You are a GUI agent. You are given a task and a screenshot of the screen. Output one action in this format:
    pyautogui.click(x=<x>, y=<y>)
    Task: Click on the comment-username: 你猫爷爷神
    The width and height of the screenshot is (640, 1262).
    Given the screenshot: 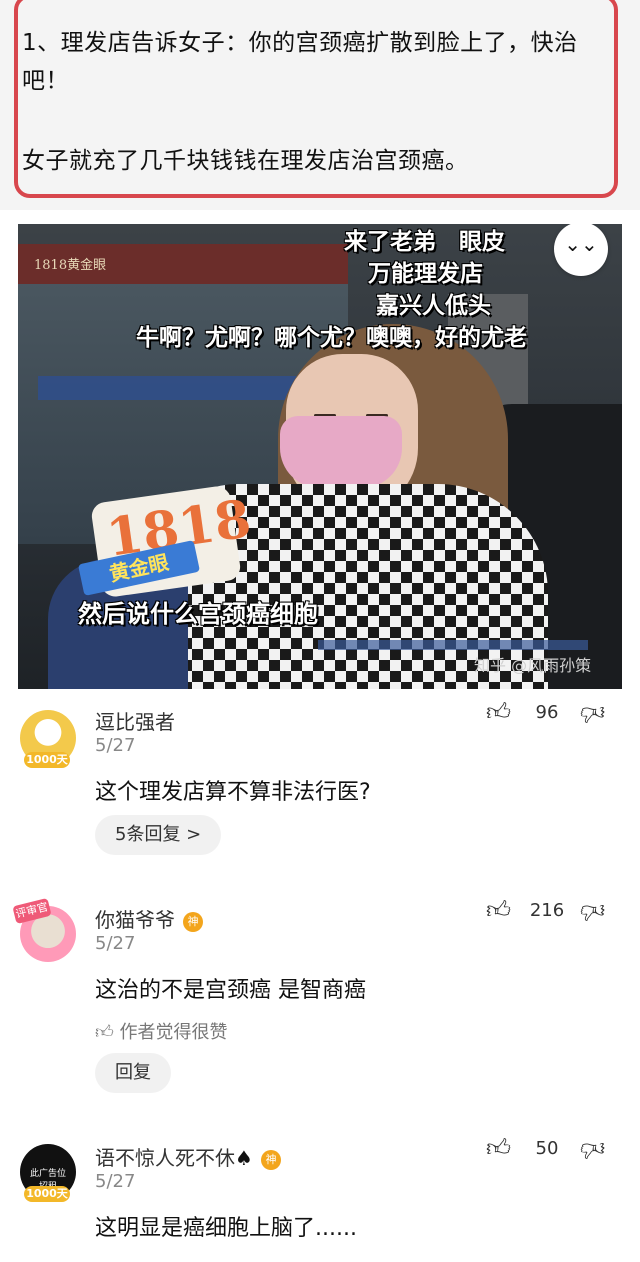 What is the action you would take?
    pyautogui.click(x=149, y=918)
    